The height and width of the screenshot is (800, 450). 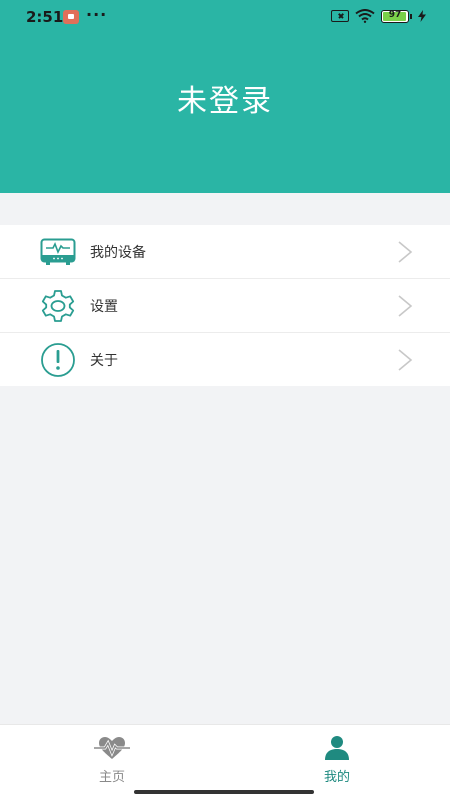 I want to click on battery-icon: 97, so click(x=395, y=16).